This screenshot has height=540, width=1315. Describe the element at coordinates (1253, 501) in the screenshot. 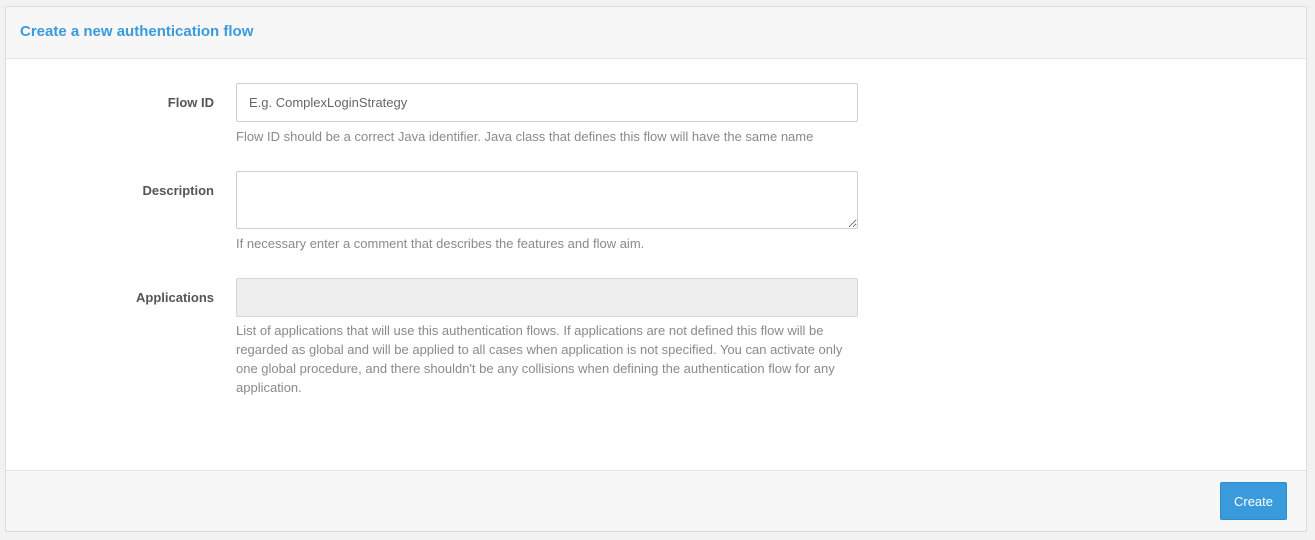

I see `create-button: Create` at that location.